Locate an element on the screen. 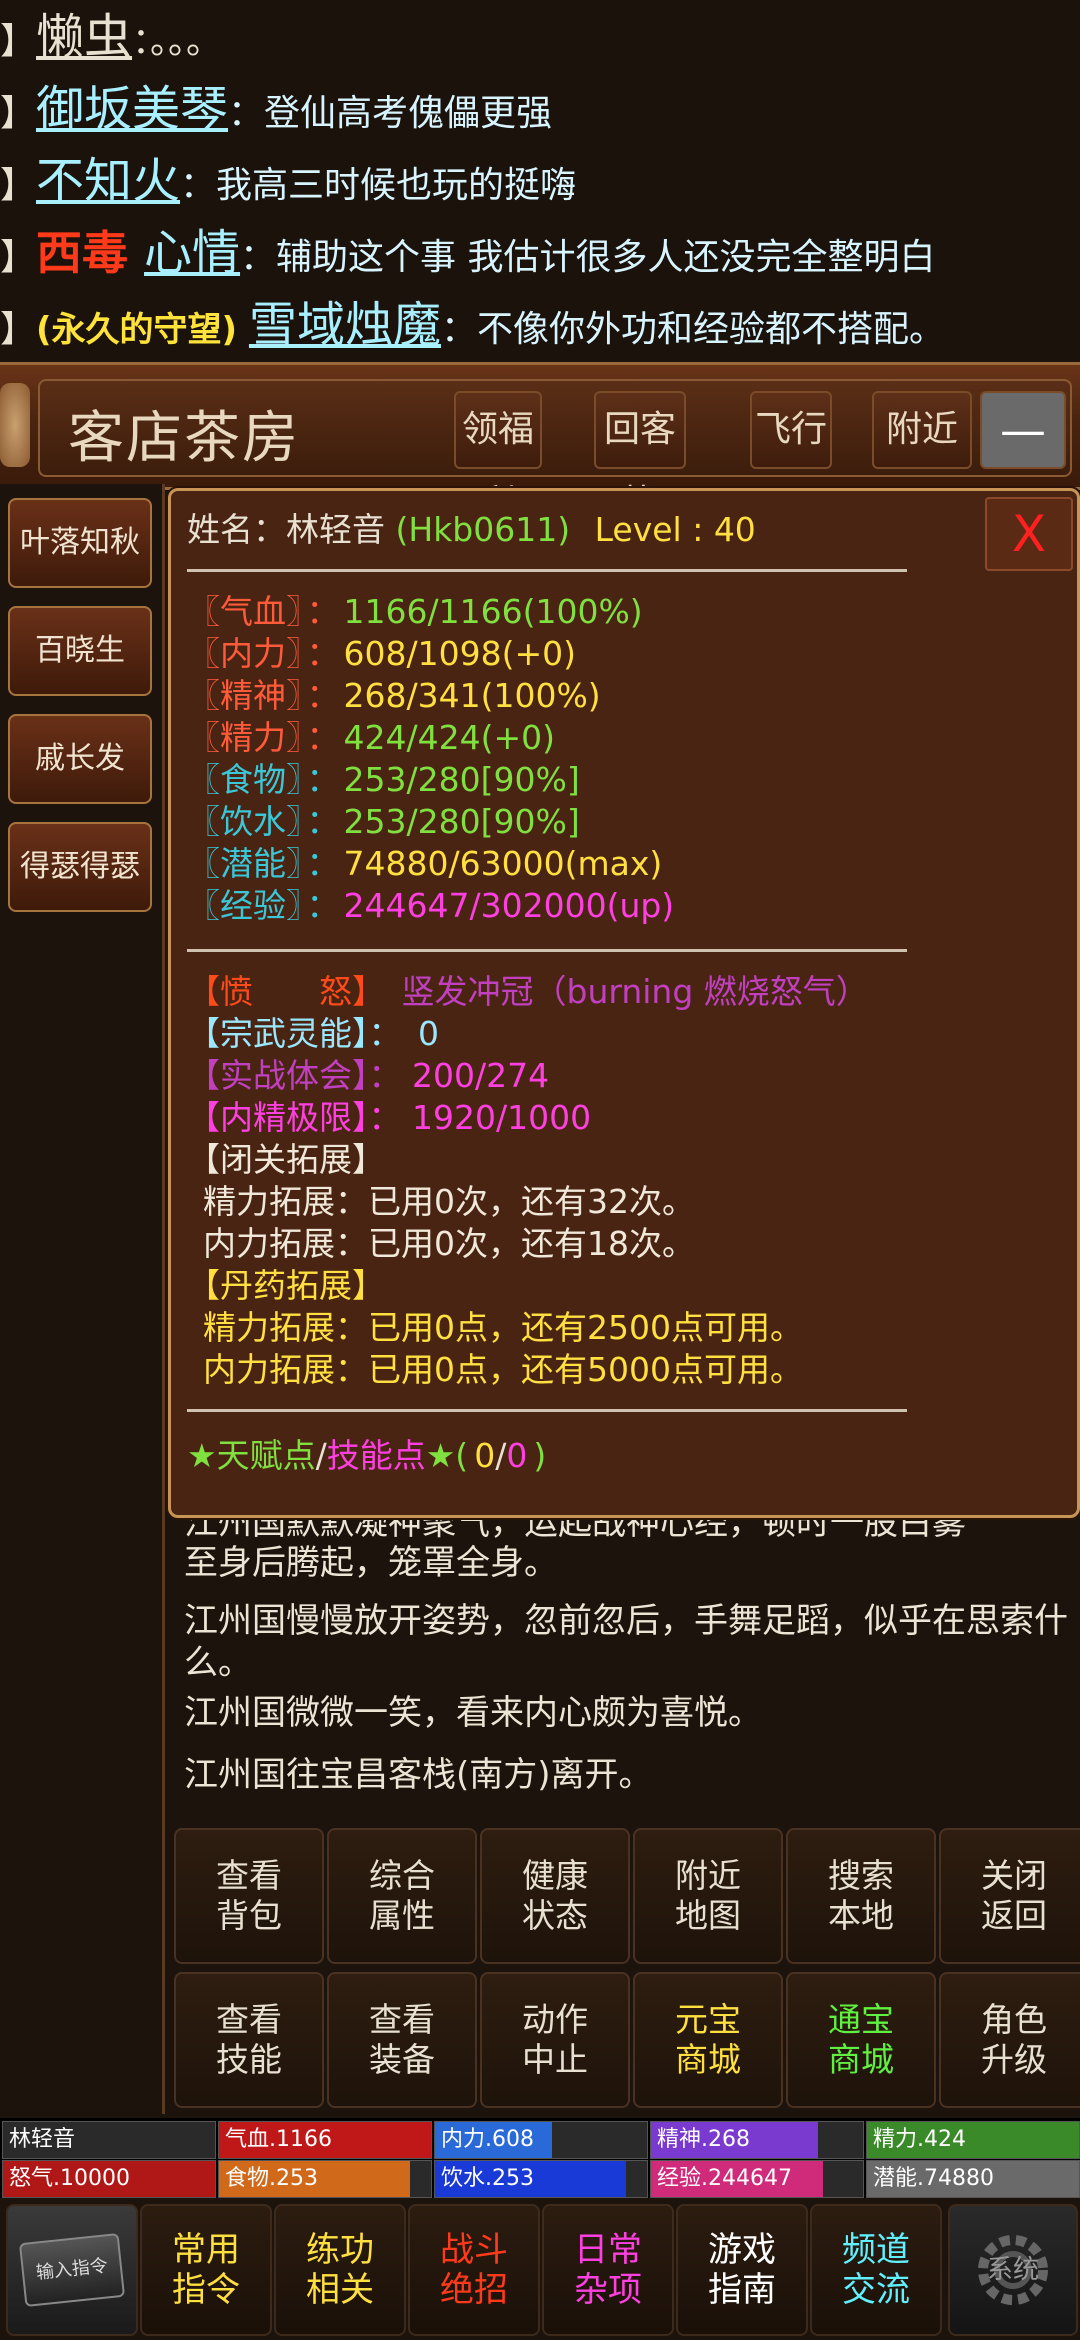 The width and height of the screenshot is (1080, 2340). essence-value: 1920/1000 is located at coordinates (502, 1117).